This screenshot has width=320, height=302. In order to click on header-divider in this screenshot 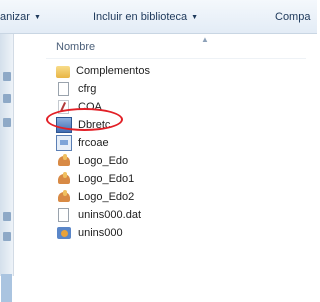, I will do `click(176, 58)`.